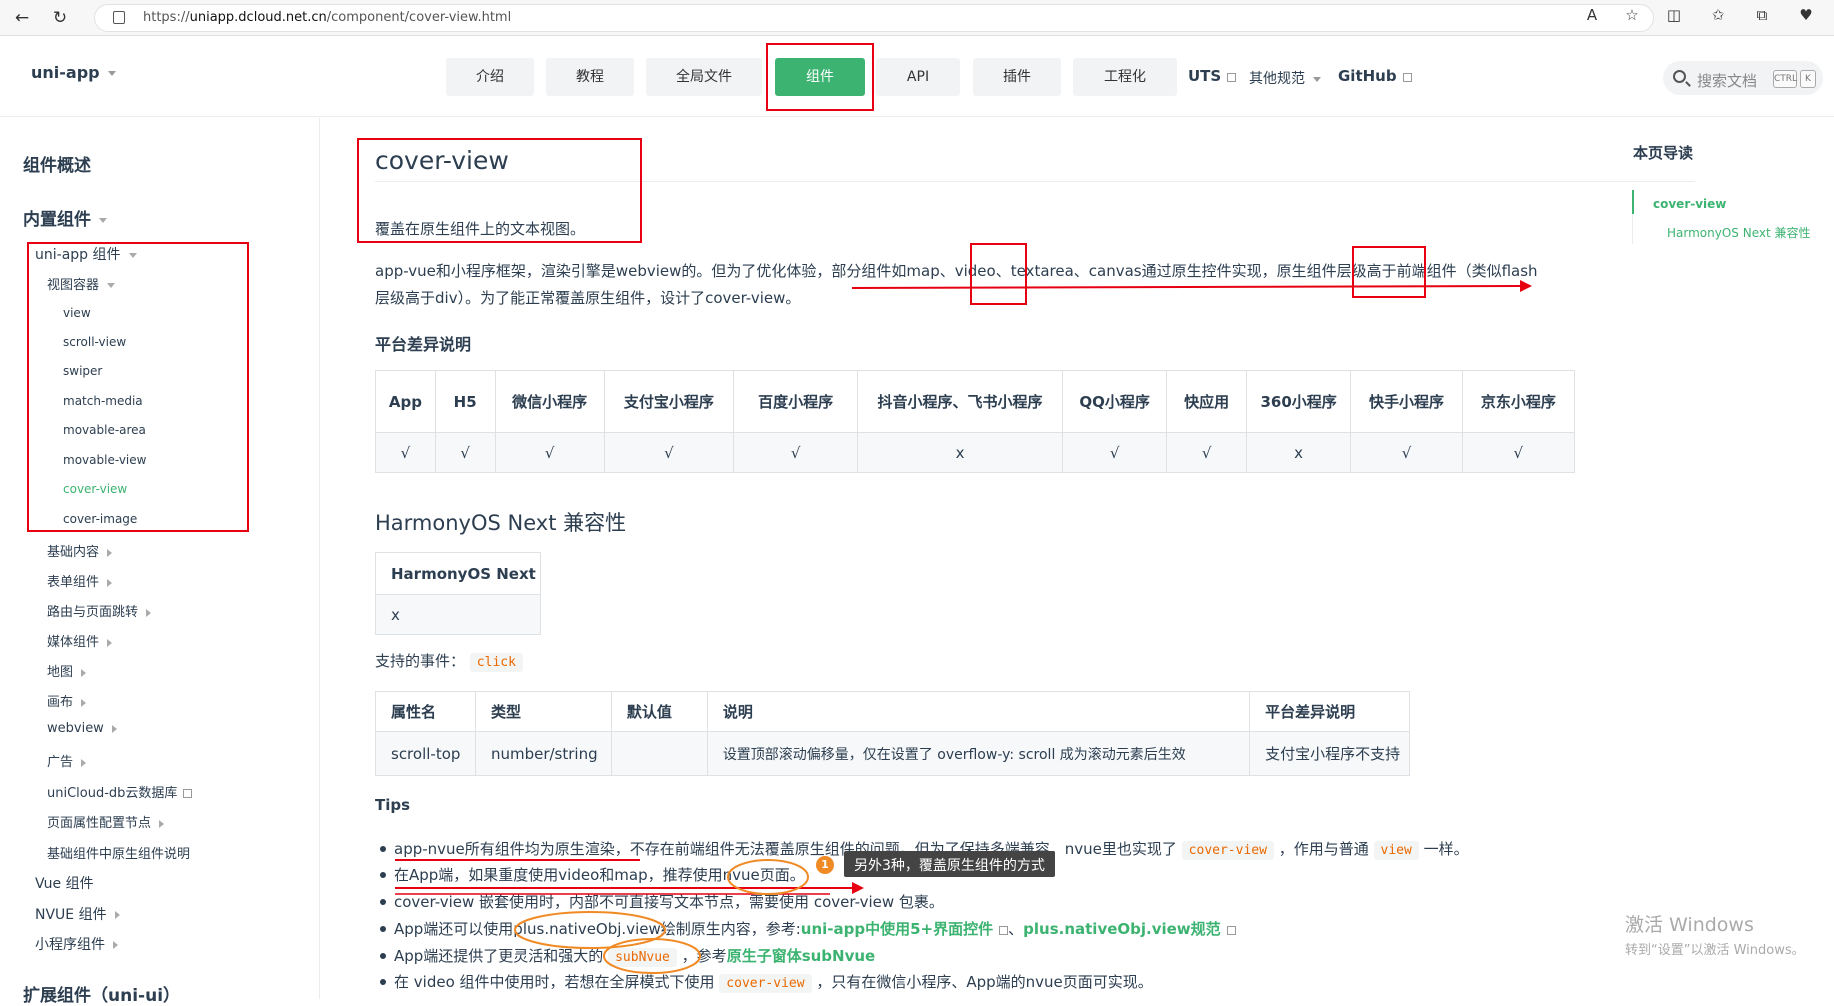 This screenshot has height=1006, width=1834. Describe the element at coordinates (1206, 401) in the screenshot. I see `platform-th: 快应用` at that location.